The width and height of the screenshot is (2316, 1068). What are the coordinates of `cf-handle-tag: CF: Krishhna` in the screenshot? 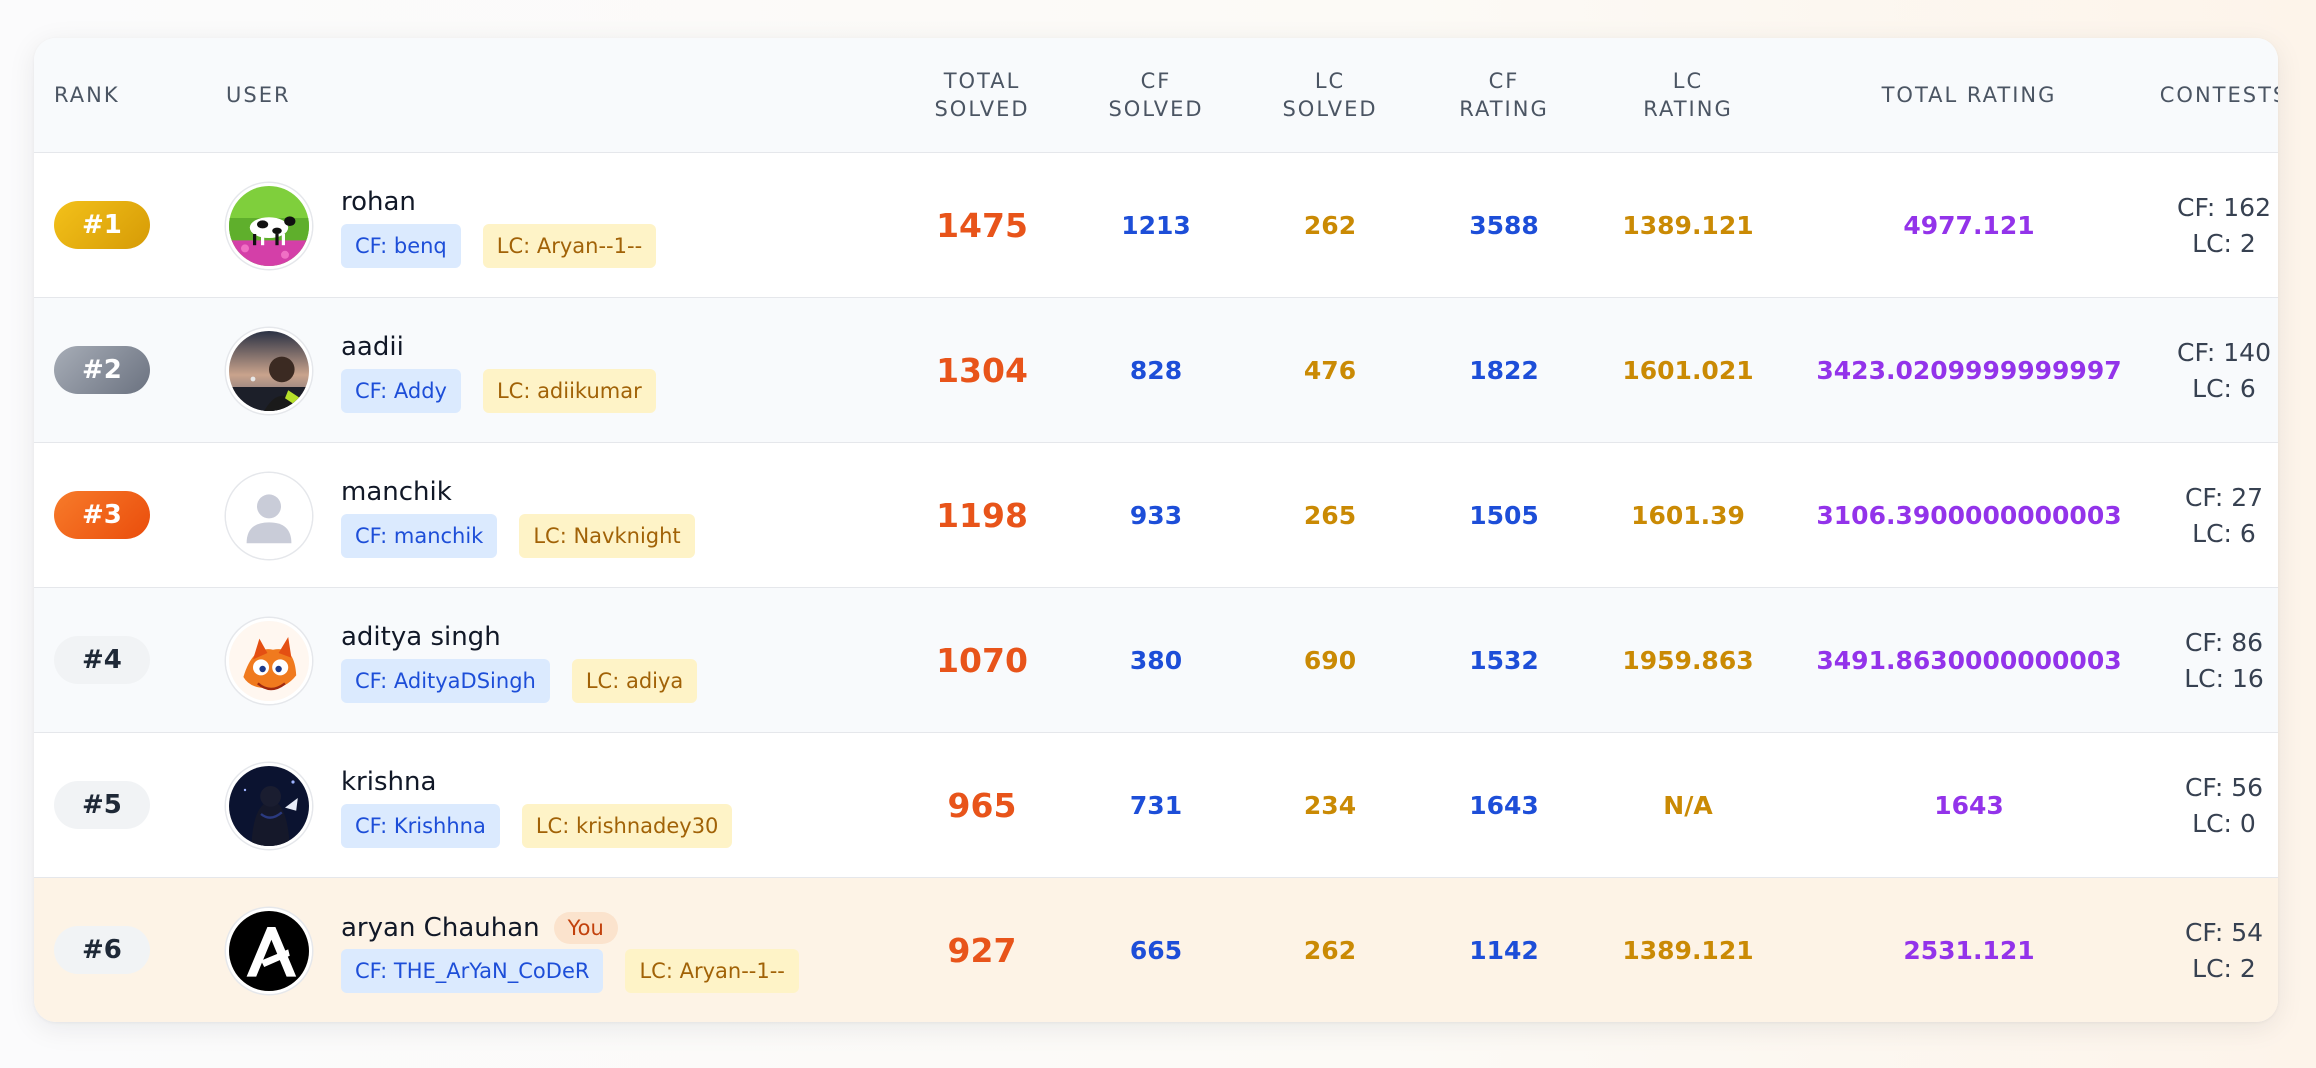 It's located at (420, 826).